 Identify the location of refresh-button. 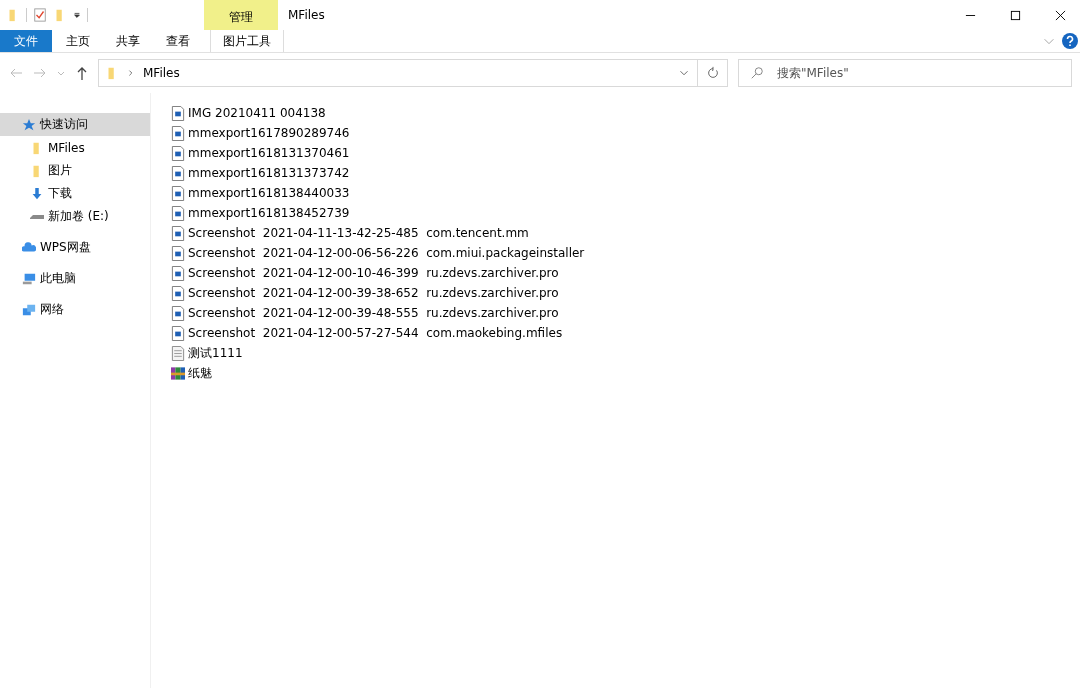
(713, 73).